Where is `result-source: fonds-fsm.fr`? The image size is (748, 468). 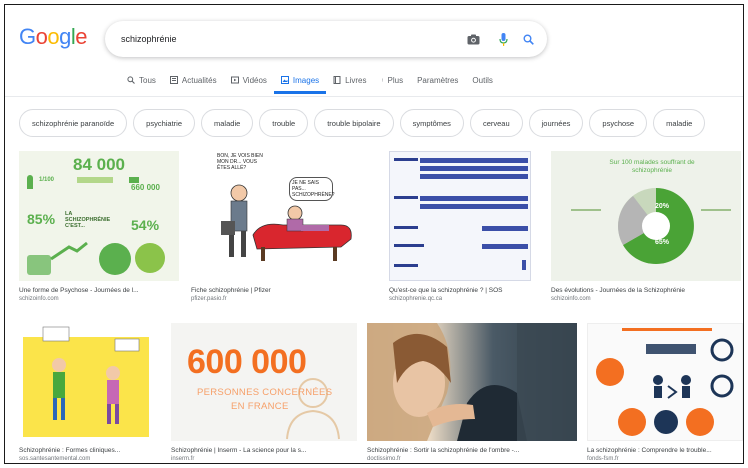
result-source: fonds-fsm.fr is located at coordinates (603, 459).